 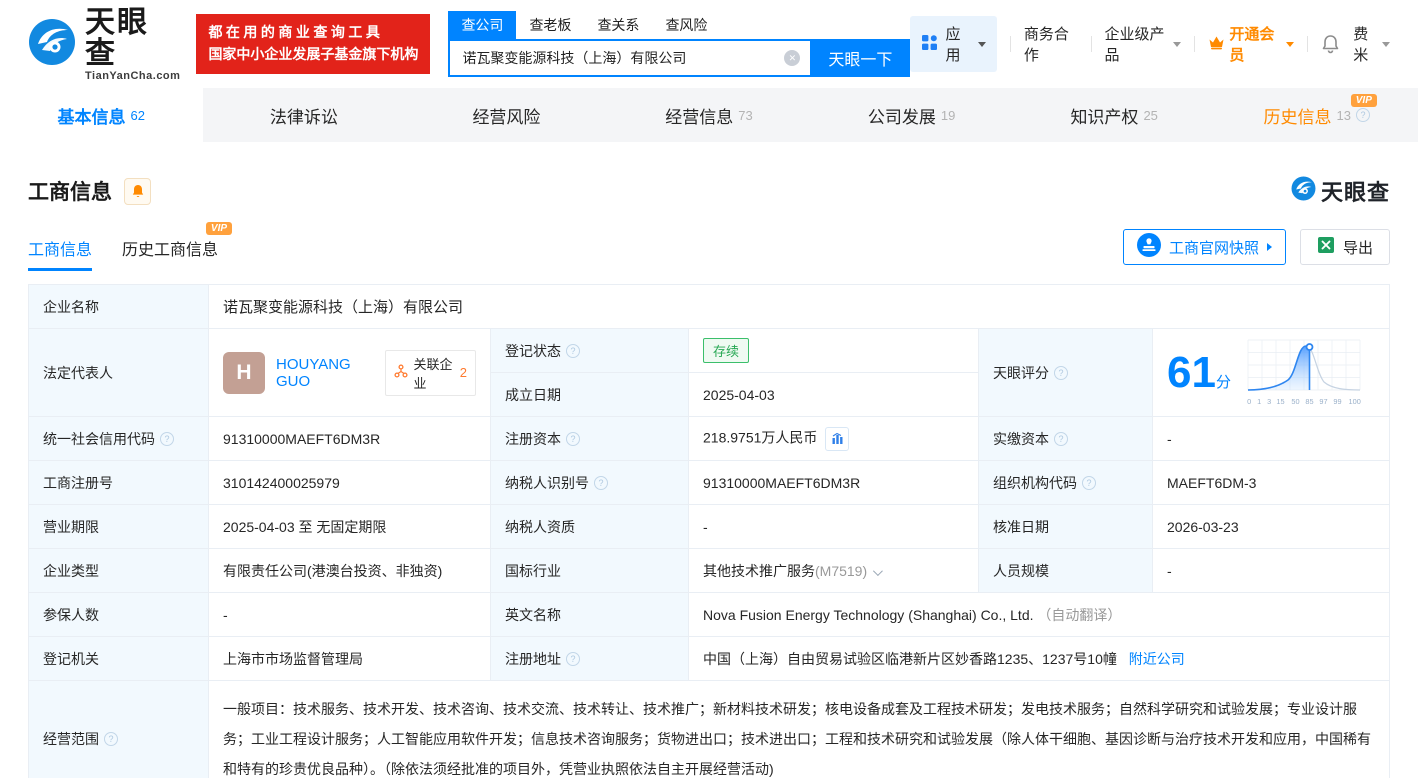 I want to click on paid-capital-label: 实缴资本, so click(x=1065, y=438).